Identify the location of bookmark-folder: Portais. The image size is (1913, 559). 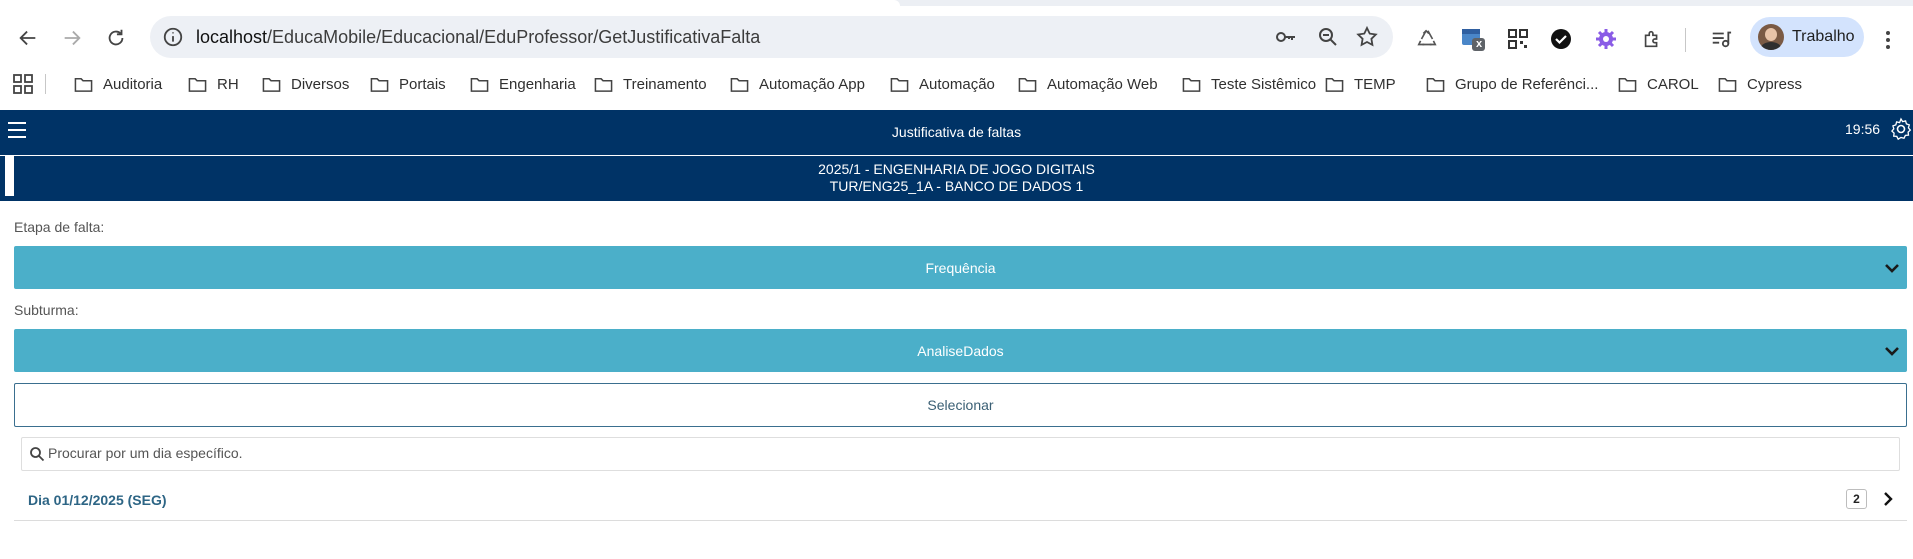
(408, 84).